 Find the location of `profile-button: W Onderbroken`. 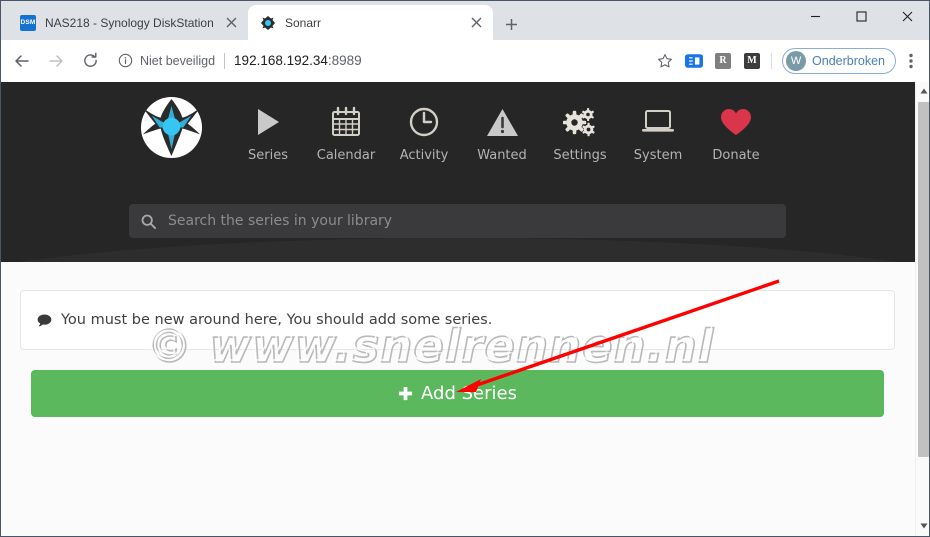

profile-button: W Onderbroken is located at coordinates (839, 60).